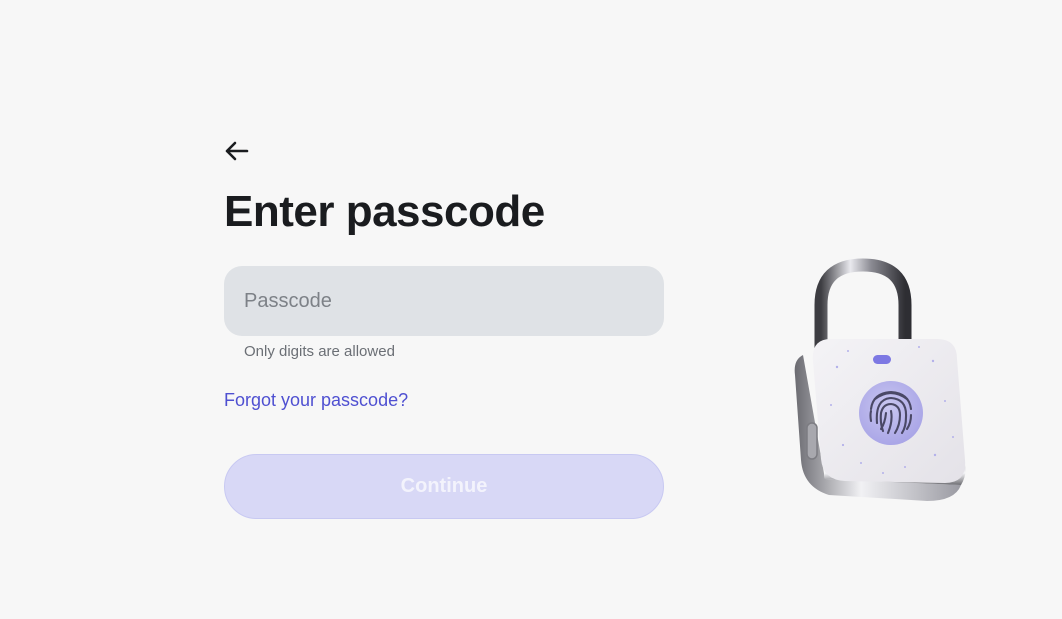 The width and height of the screenshot is (1062, 619). Describe the element at coordinates (384, 211) in the screenshot. I see `page-title: Enter passcode` at that location.